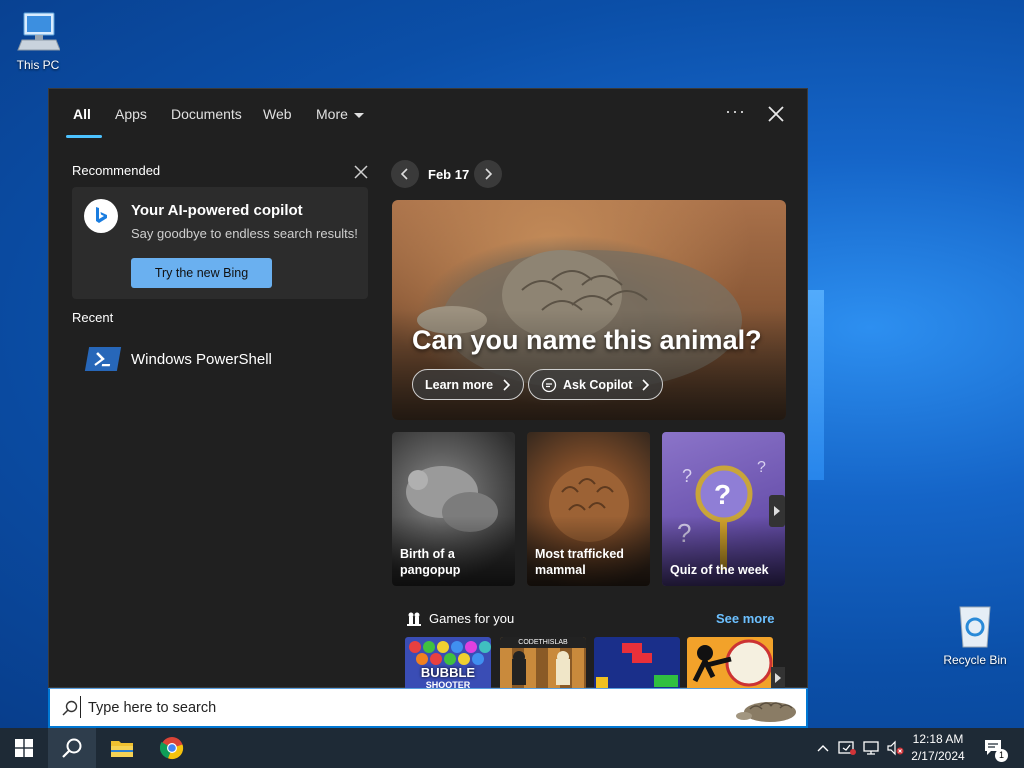 The height and width of the screenshot is (768, 1024). What do you see at coordinates (80, 707) in the screenshot?
I see `text-cursor` at bounding box center [80, 707].